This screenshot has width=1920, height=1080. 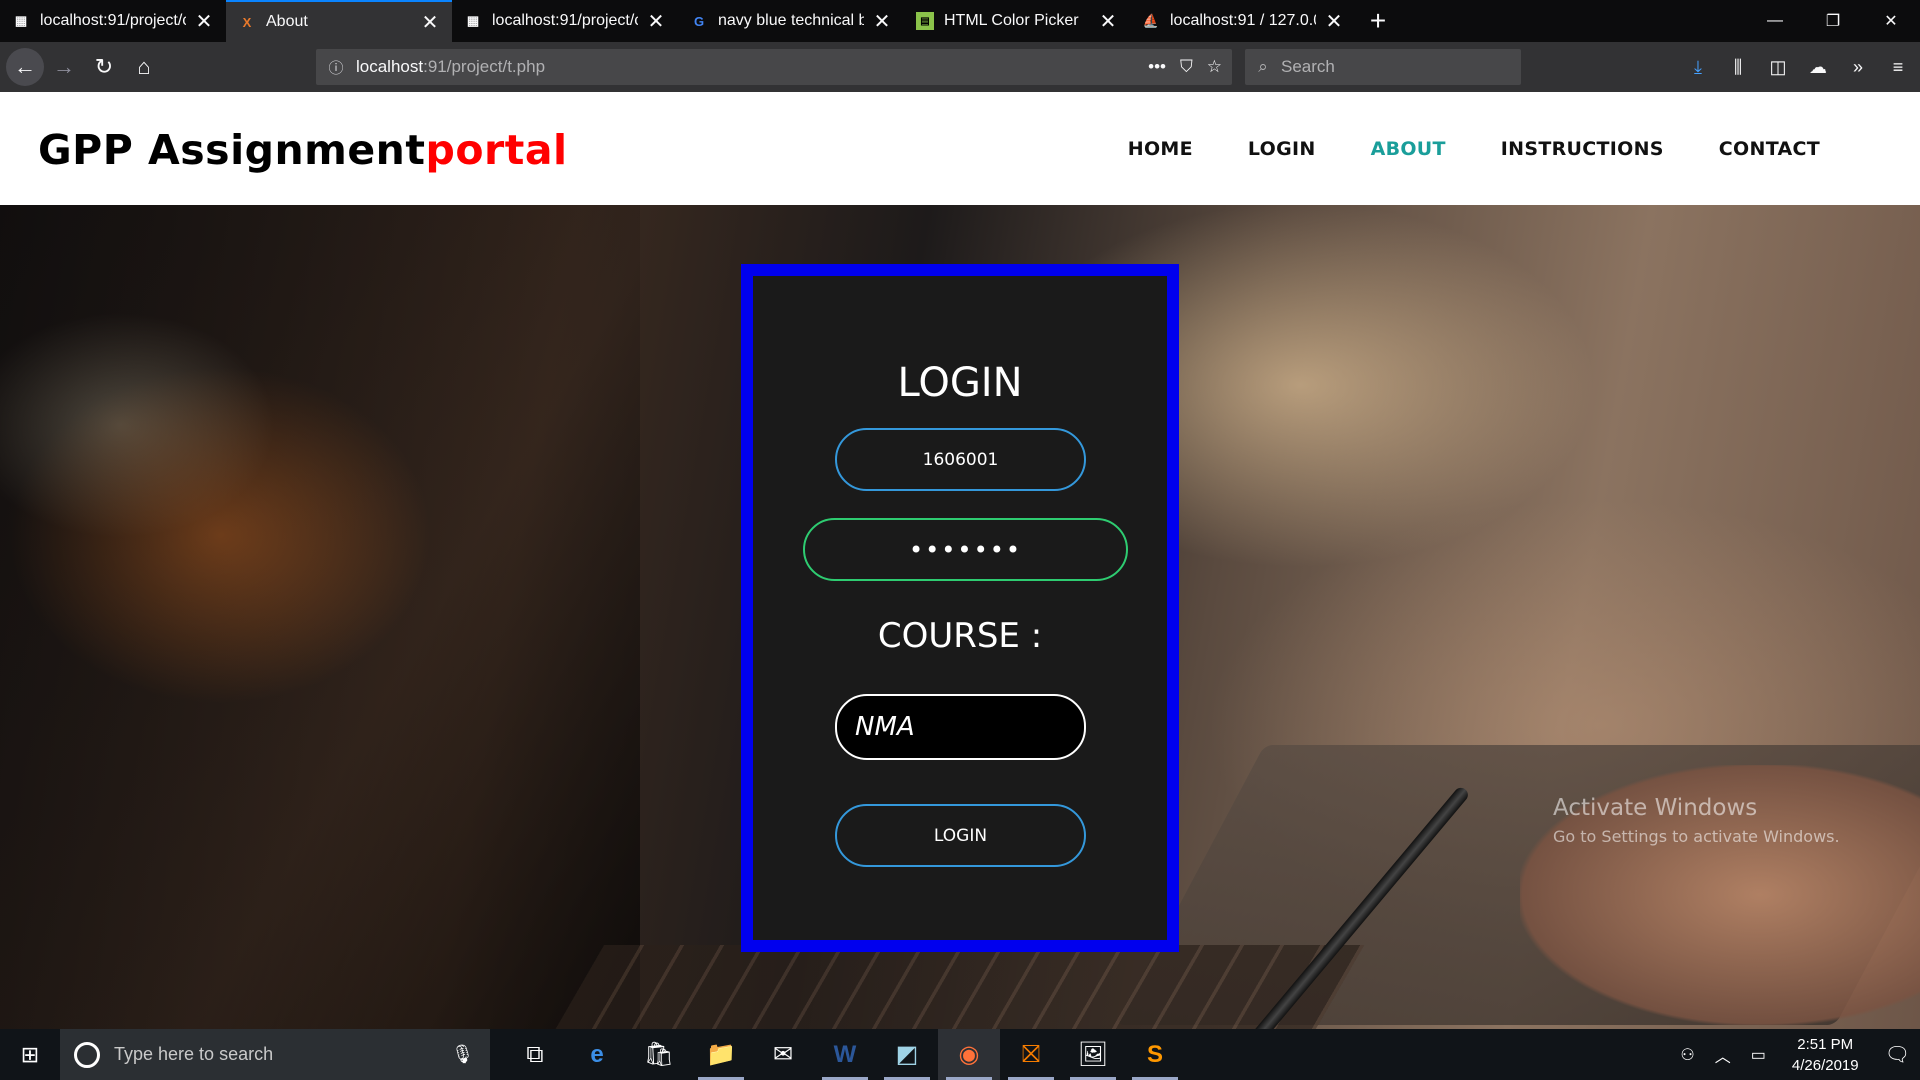 What do you see at coordinates (925, 21) in the screenshot?
I see `colorpicker-icon: ▤` at bounding box center [925, 21].